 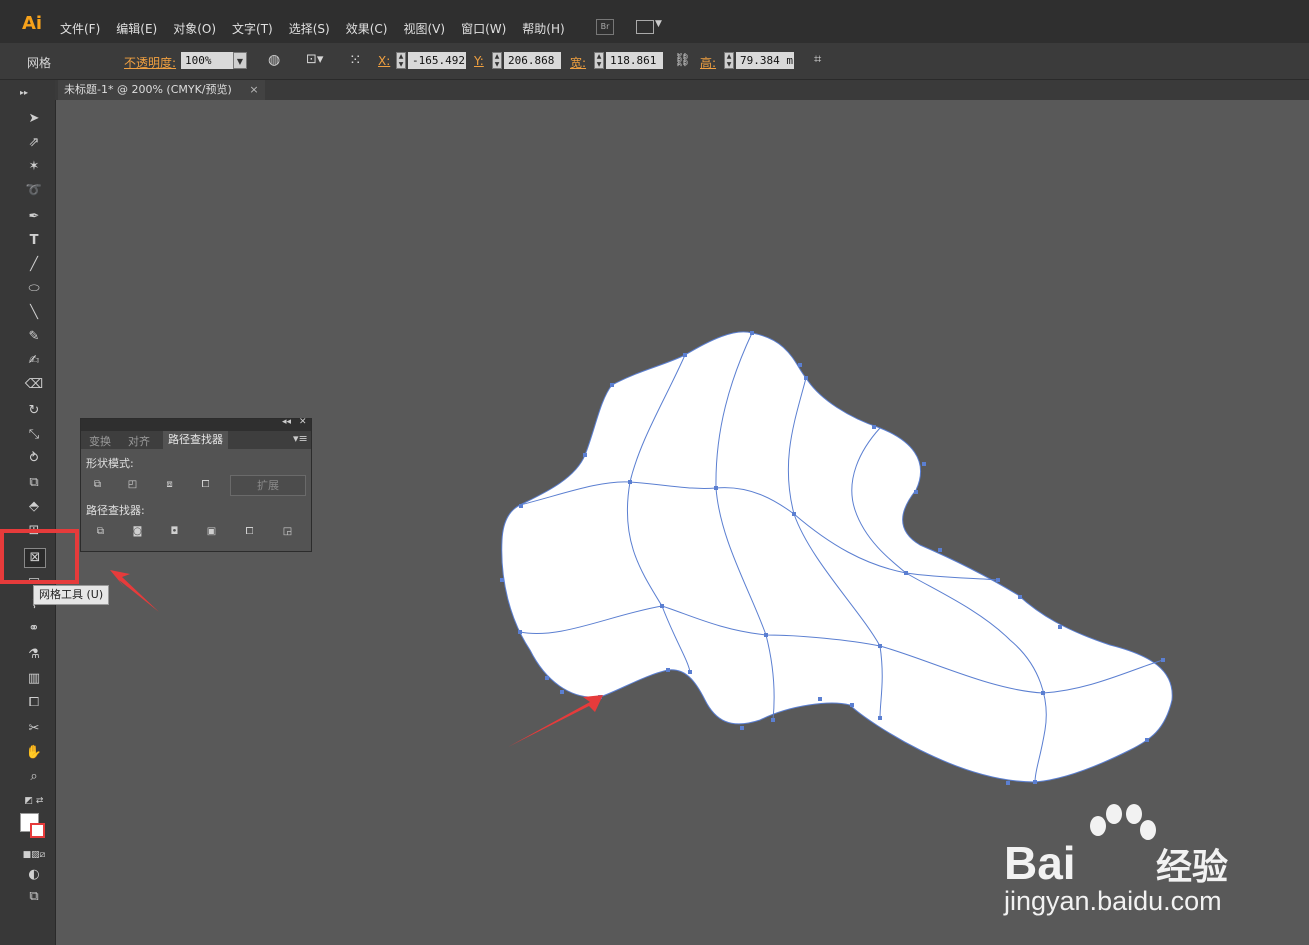 I want to click on menu-help: 帮助(H), so click(x=543, y=28).